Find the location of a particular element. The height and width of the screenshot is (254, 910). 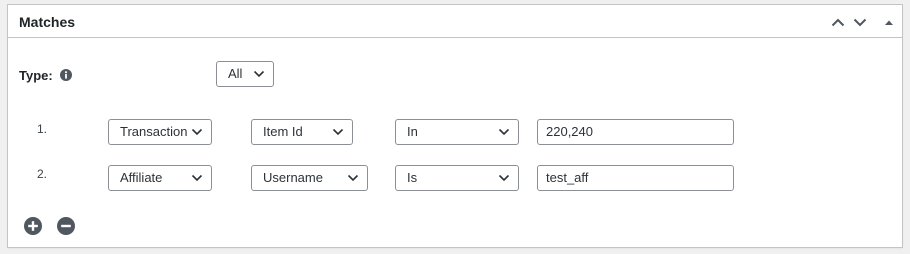

rule-field-select: Username is located at coordinates (309, 178).